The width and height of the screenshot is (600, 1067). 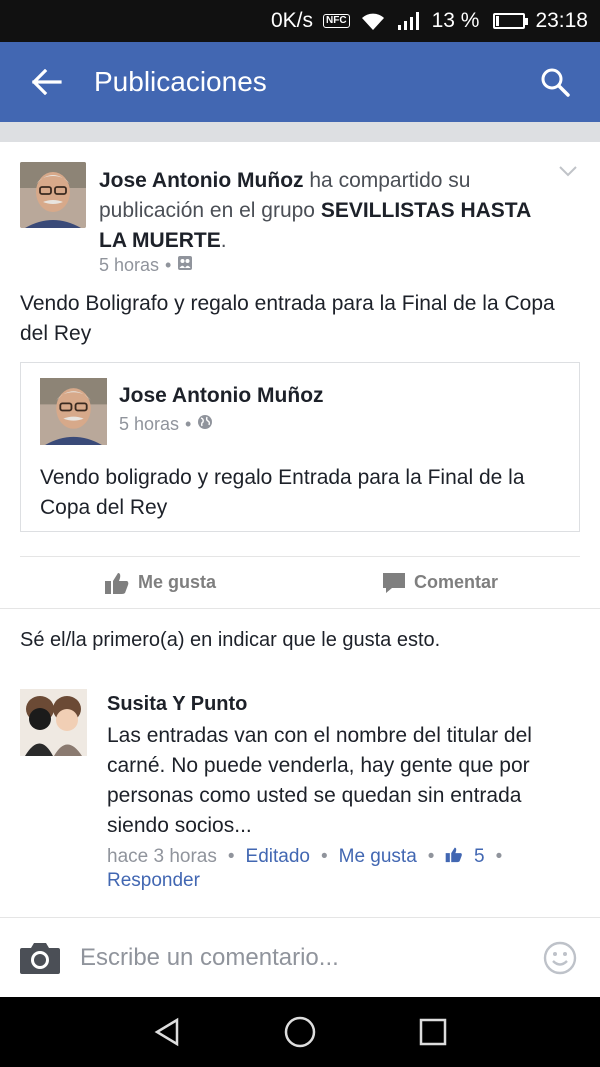 I want to click on camera-icon, so click(x=40, y=958).